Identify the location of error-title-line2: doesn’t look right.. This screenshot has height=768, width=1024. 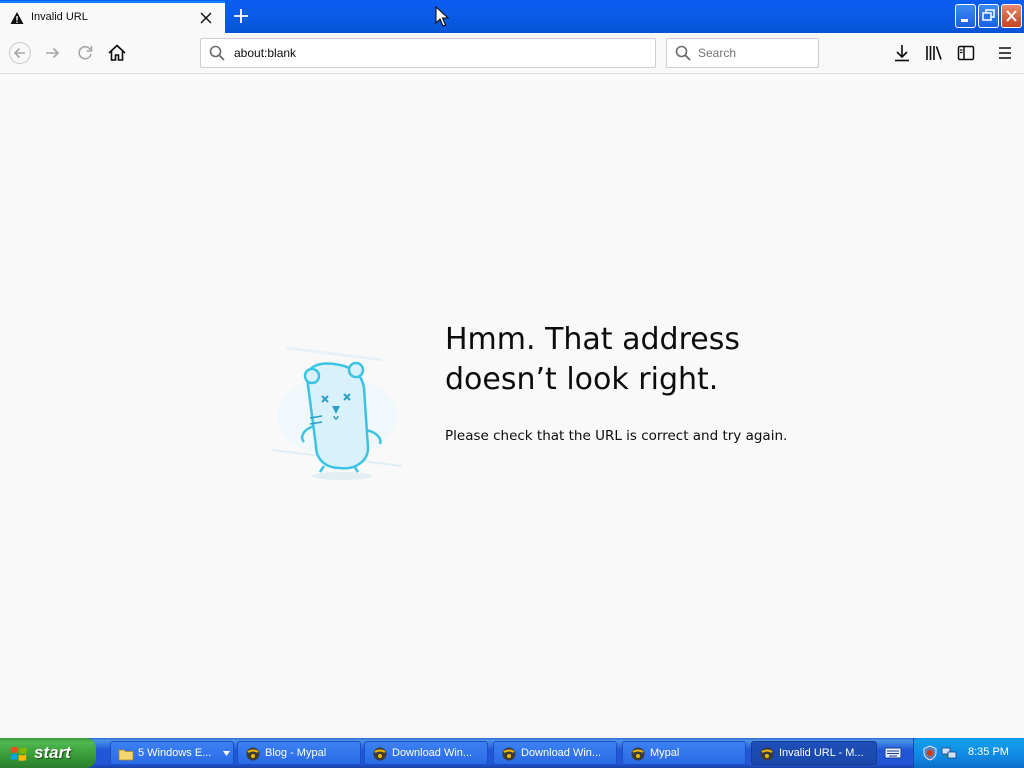
(582, 379).